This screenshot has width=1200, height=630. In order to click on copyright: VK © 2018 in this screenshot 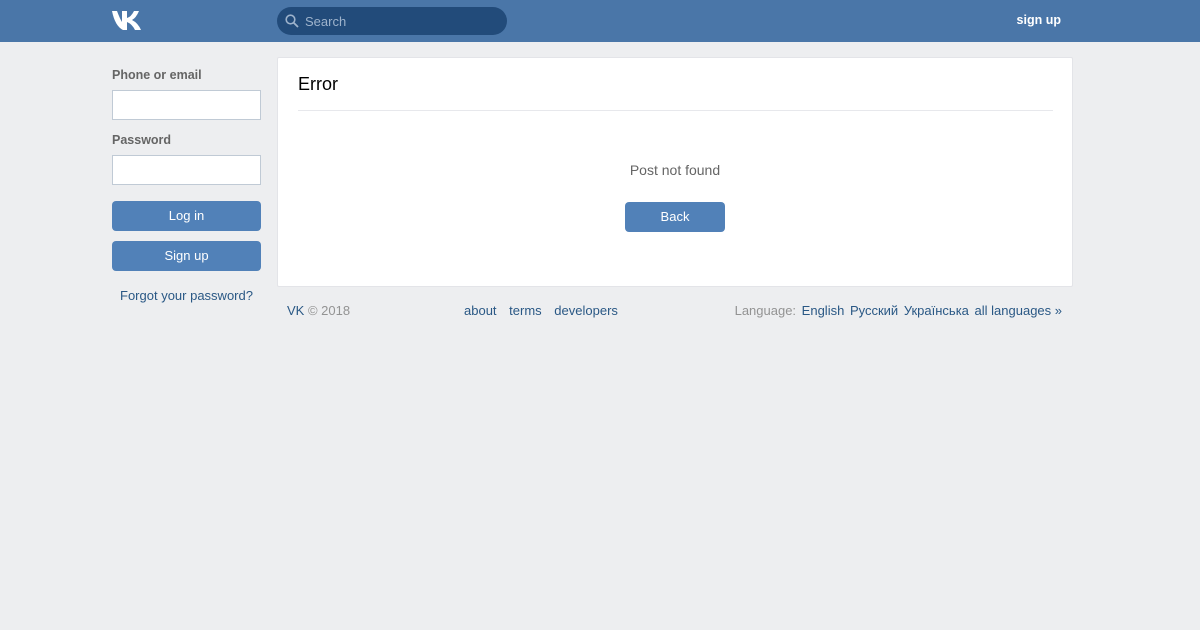, I will do `click(318, 310)`.